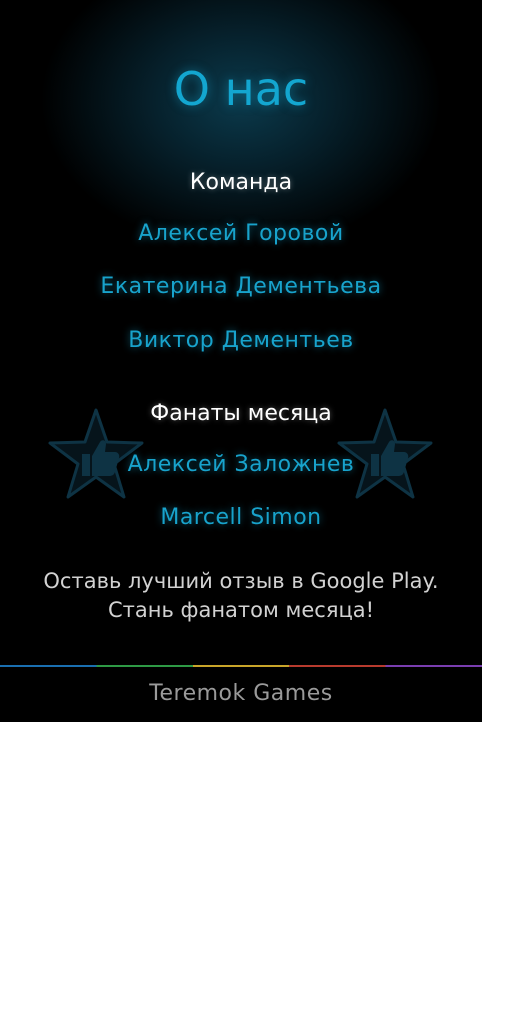 The height and width of the screenshot is (1024, 512). I want to click on developer-brand: Teremok Games, so click(241, 693).